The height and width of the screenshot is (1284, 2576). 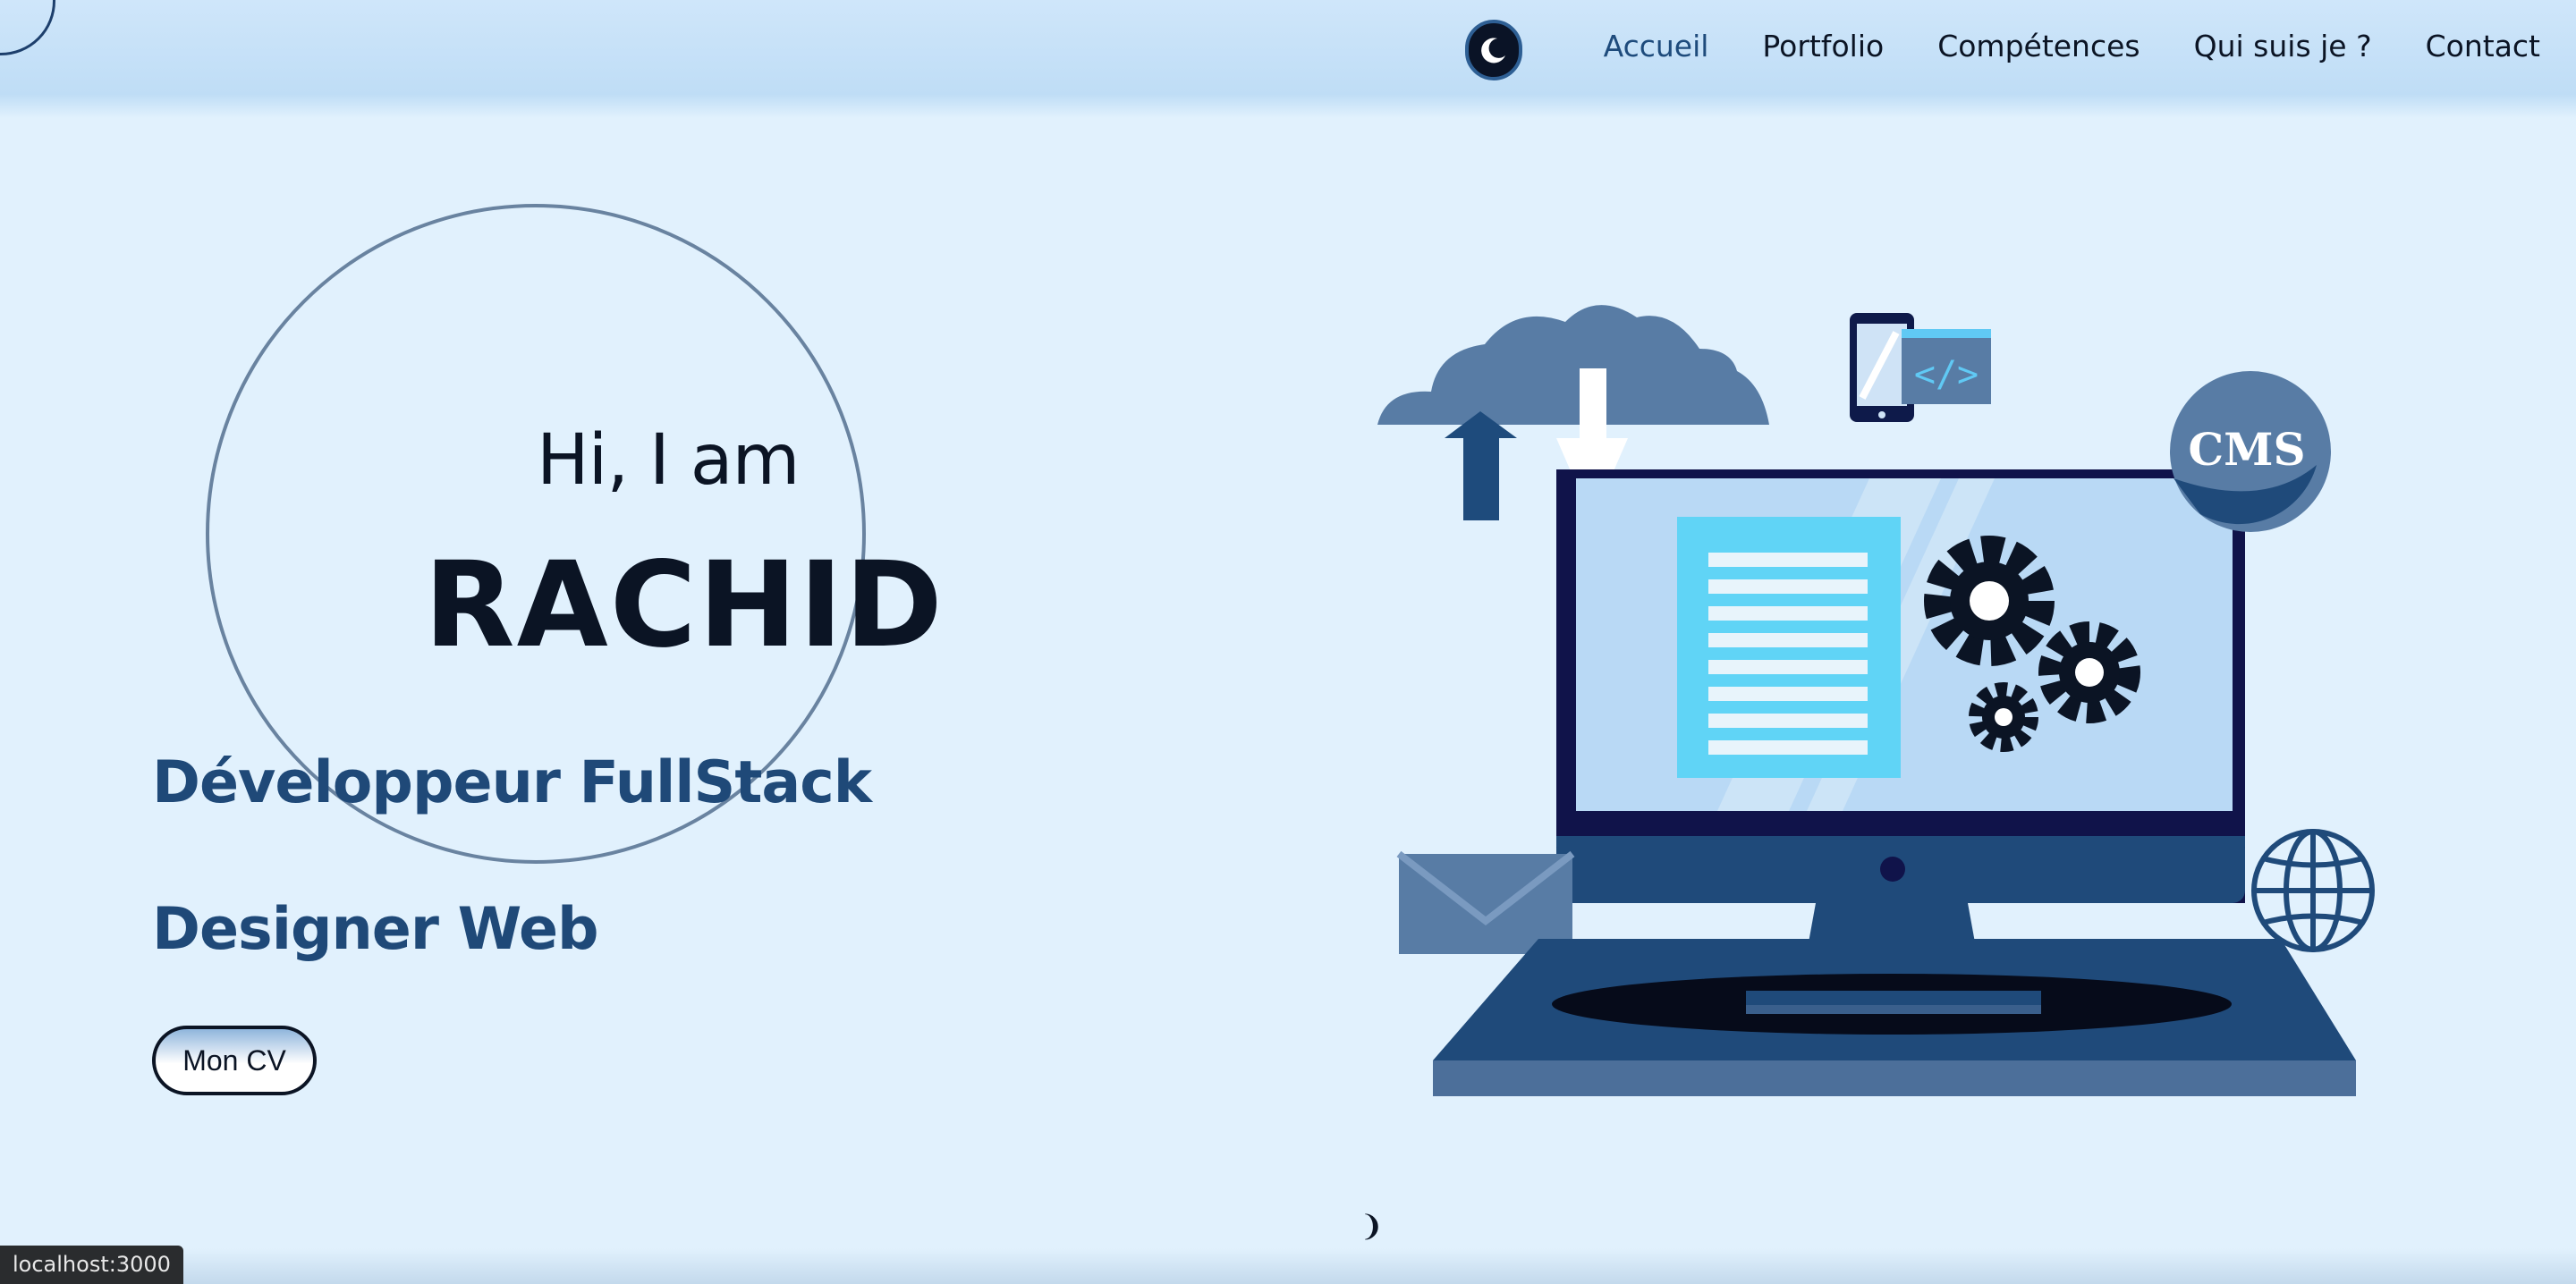 I want to click on nav-item-qui-suis-je: Qui suis je ?, so click(x=2283, y=47).